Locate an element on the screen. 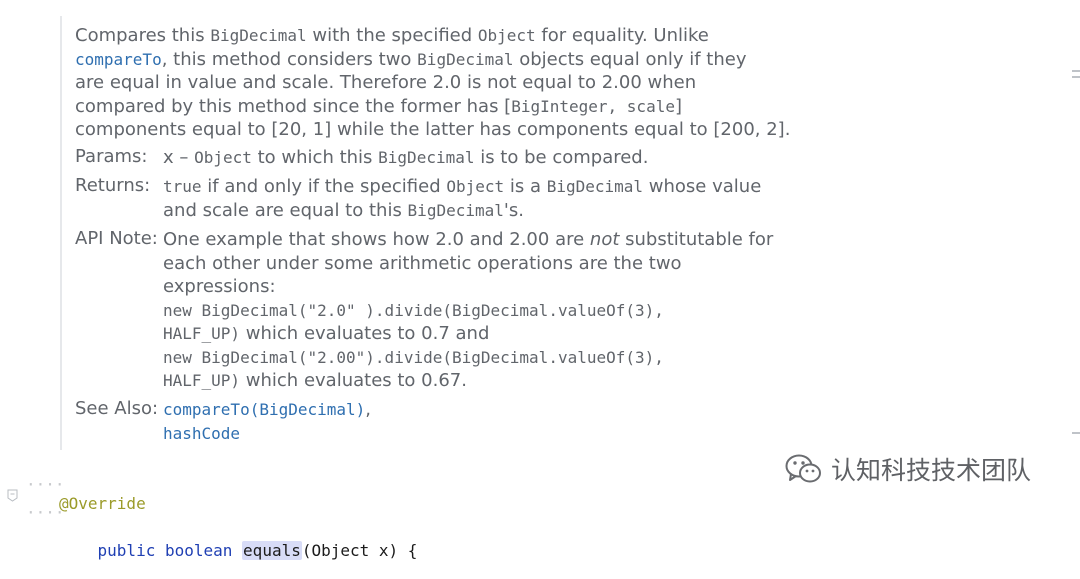 This screenshot has height=579, width=1080. doc-line: HALF_UP) which evaluates to 0.7 and is located at coordinates (326, 334).